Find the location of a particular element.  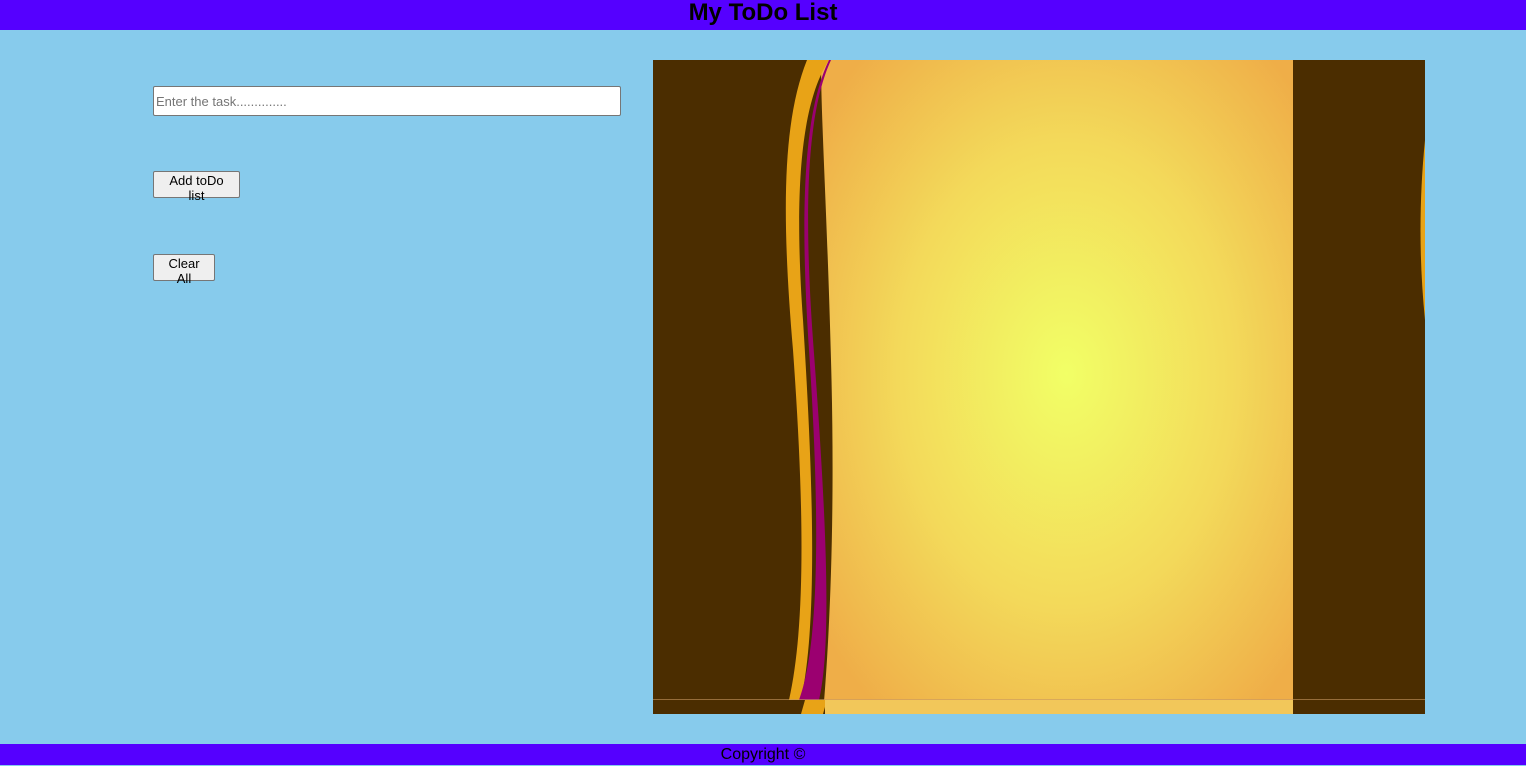

page-title: My ToDo List is located at coordinates (763, 13).